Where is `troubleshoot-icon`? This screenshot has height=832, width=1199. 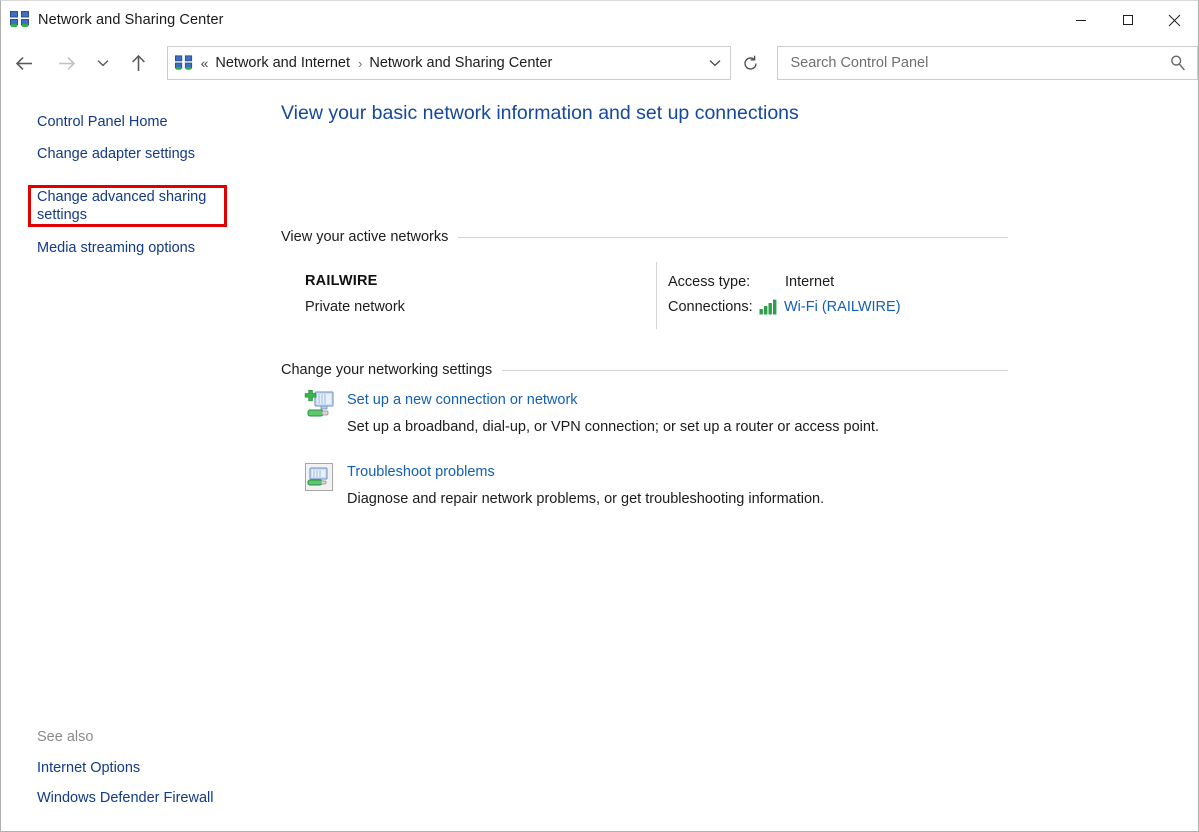
troubleshoot-icon is located at coordinates (319, 477).